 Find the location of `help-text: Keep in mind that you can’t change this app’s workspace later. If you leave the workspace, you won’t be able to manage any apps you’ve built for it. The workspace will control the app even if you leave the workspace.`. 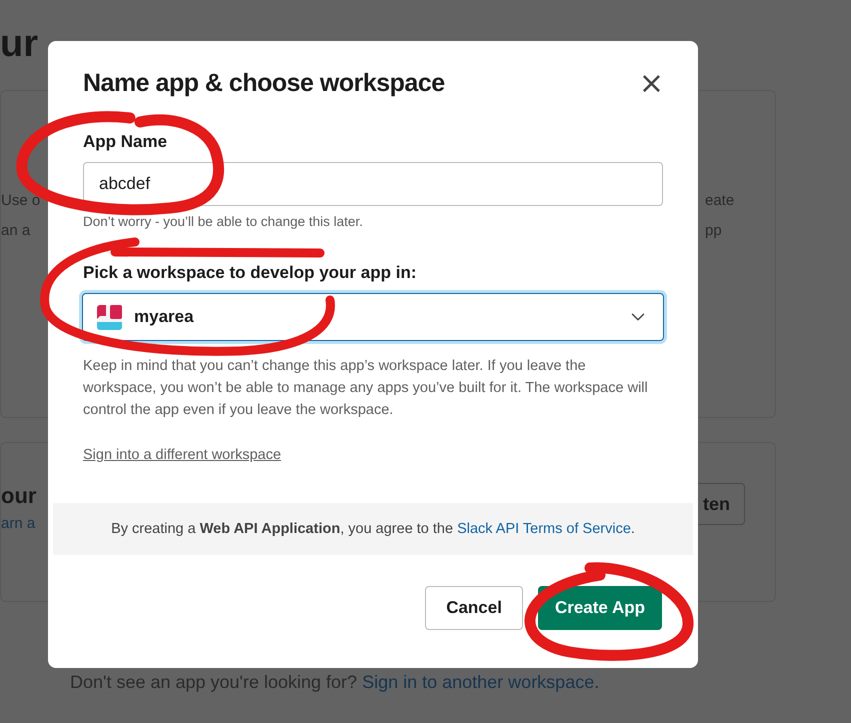

help-text: Keep in mind that you can’t change this app’s workspace later. If you leave the workspace, you won’t be able to manage any apps you’ve built for it. The workspace will control the app even if you leave the workspace. is located at coordinates (366, 388).